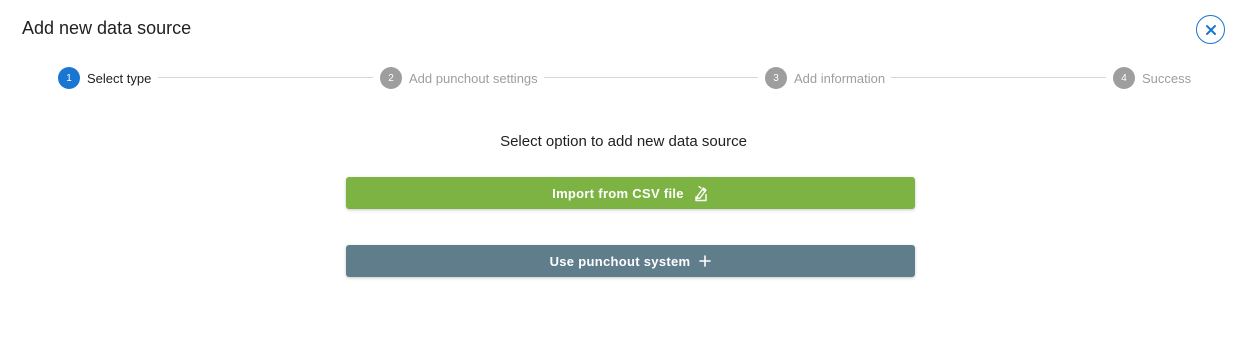  What do you see at coordinates (1167, 78) in the screenshot?
I see `step-label-success: Success` at bounding box center [1167, 78].